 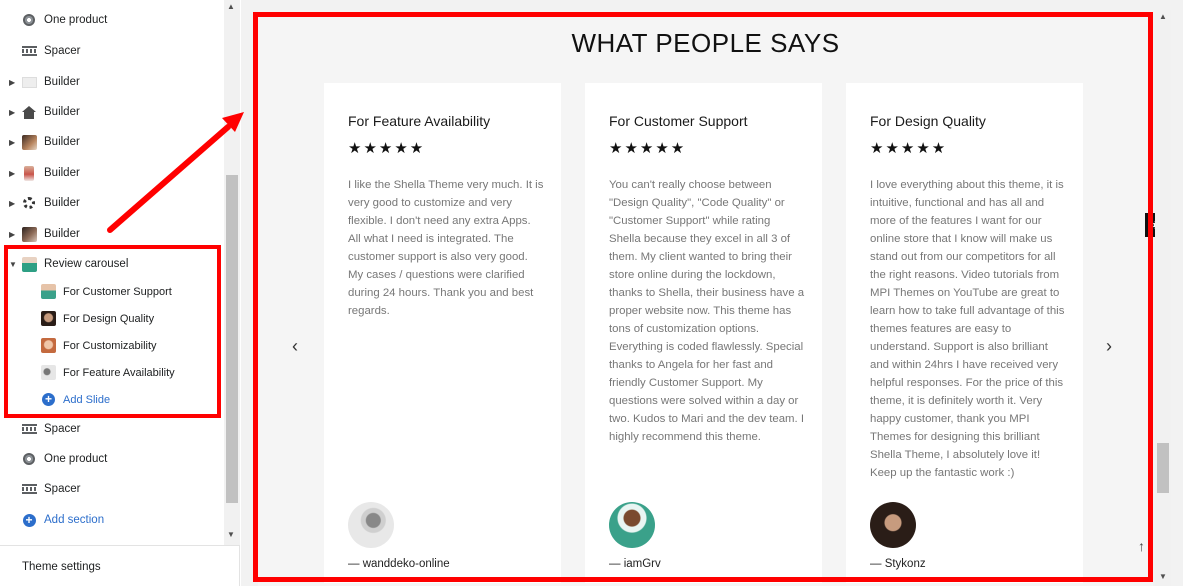 I want to click on sidebar-scrollbar: ▲ ▼, so click(x=232, y=272).